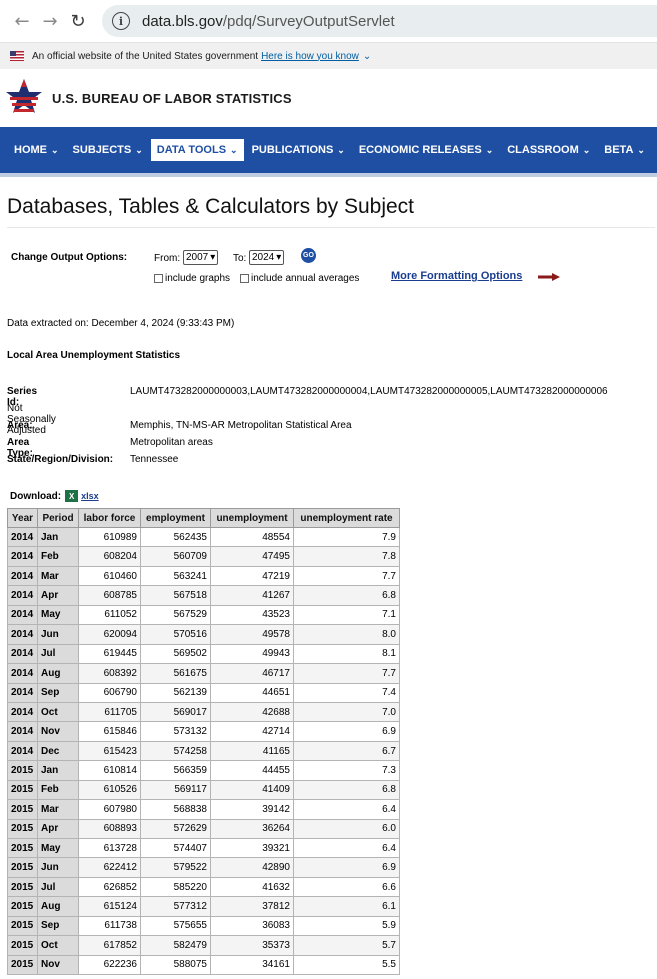 This screenshot has width=657, height=979. What do you see at coordinates (175, 615) in the screenshot?
I see `cell-employment: 567529` at bounding box center [175, 615].